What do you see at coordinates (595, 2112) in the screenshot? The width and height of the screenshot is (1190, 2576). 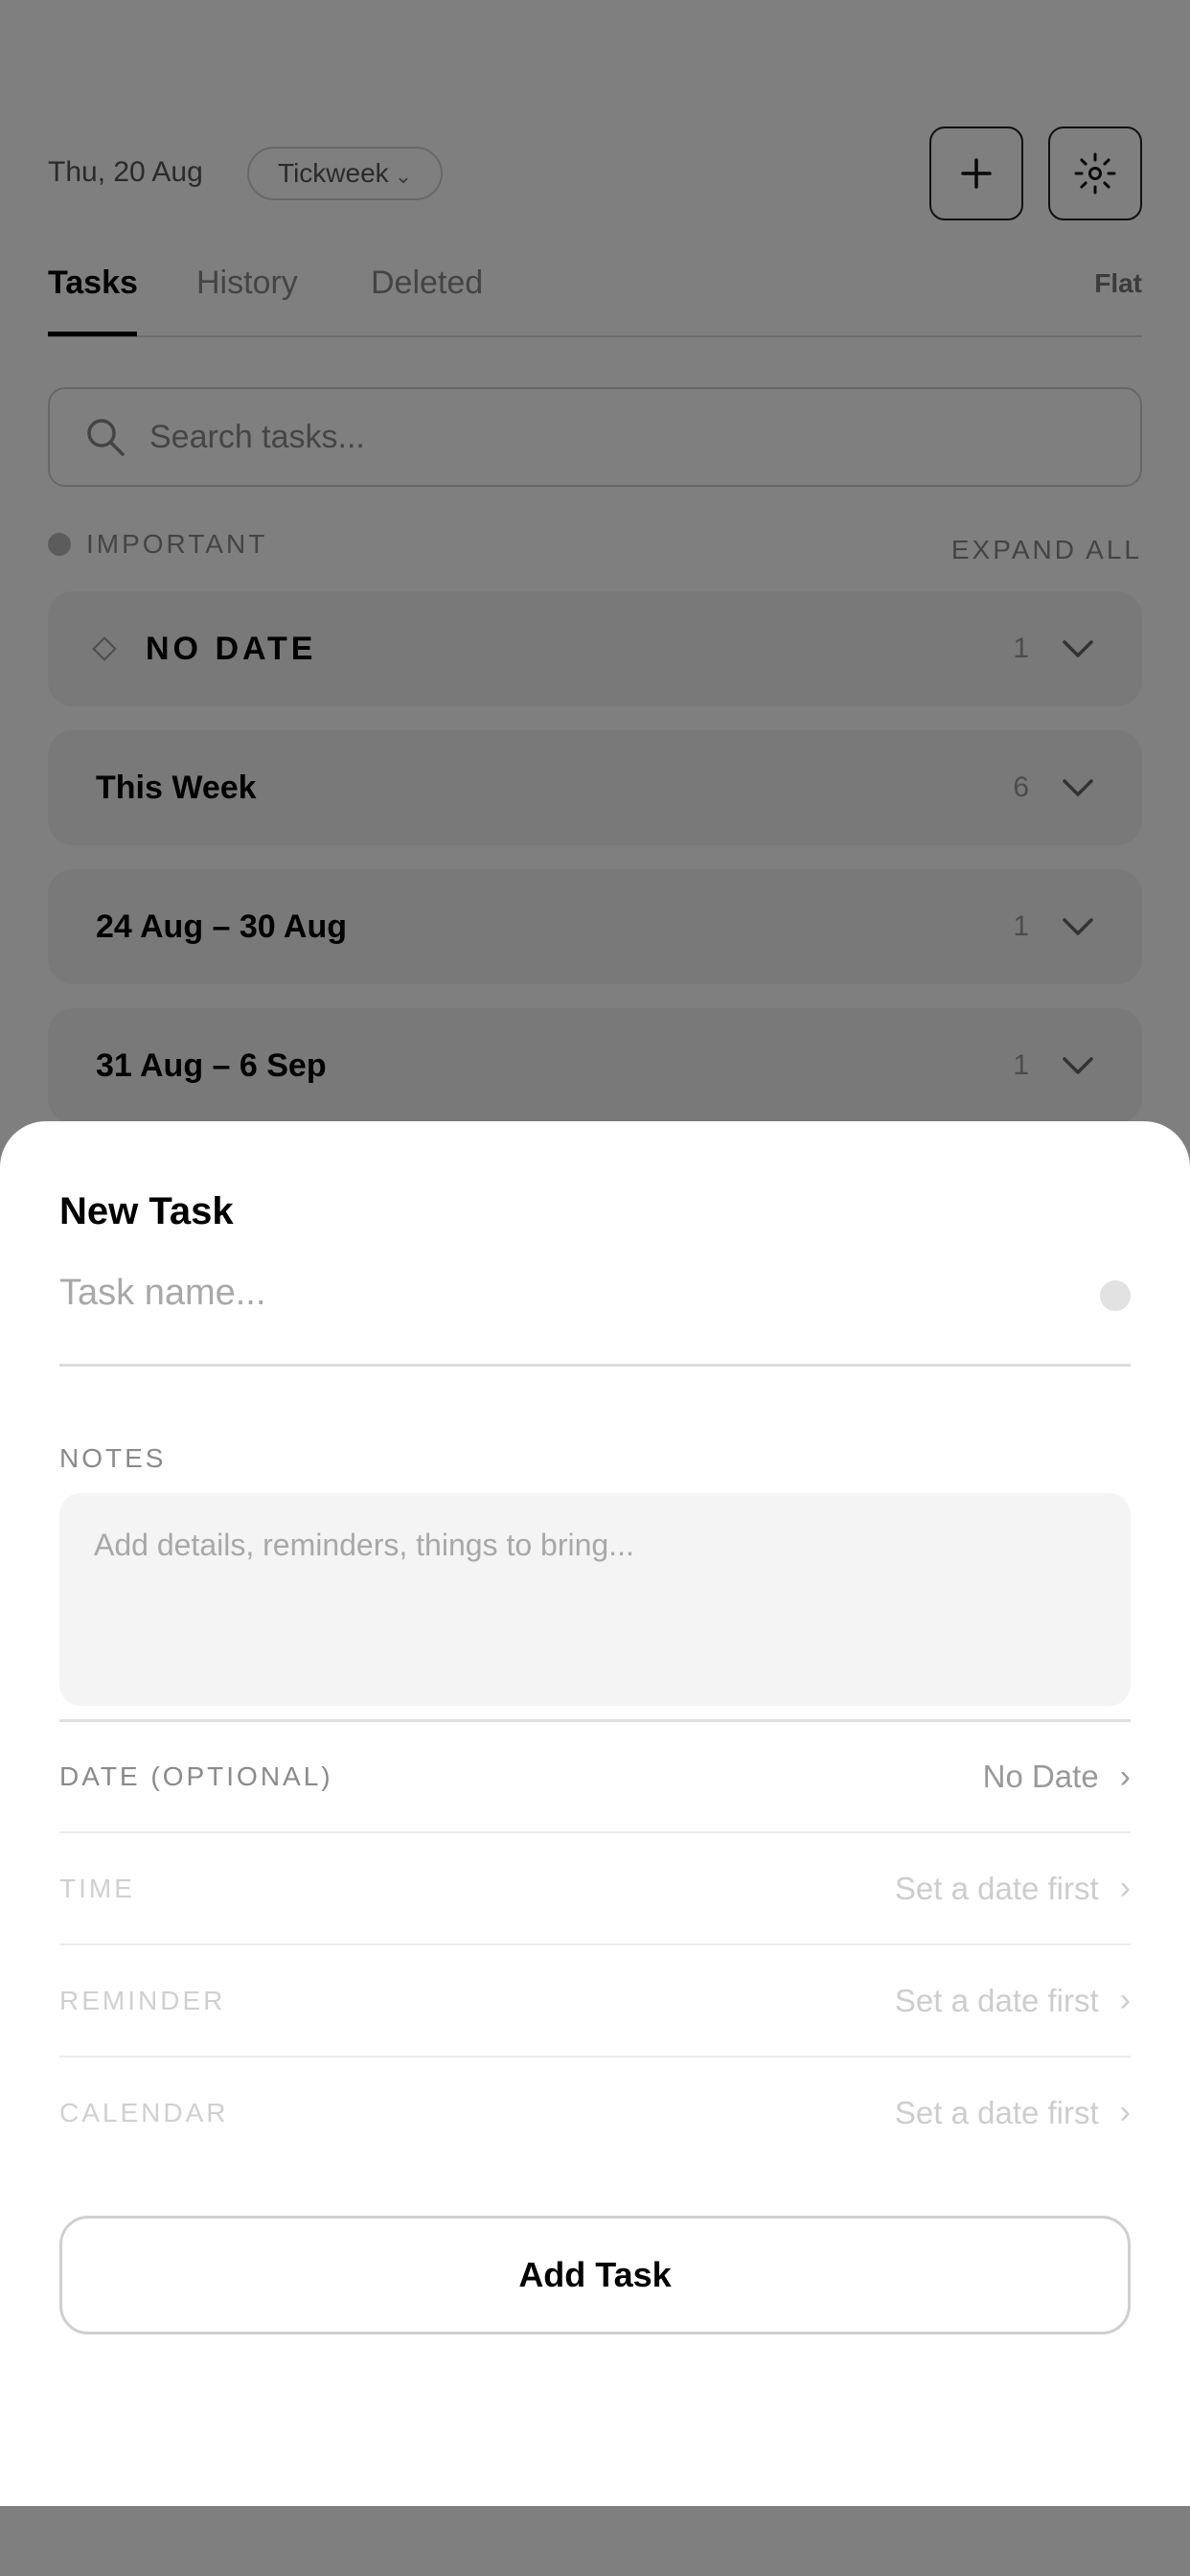 I see `calendar-row: CALENDAR Set a date first ›` at bounding box center [595, 2112].